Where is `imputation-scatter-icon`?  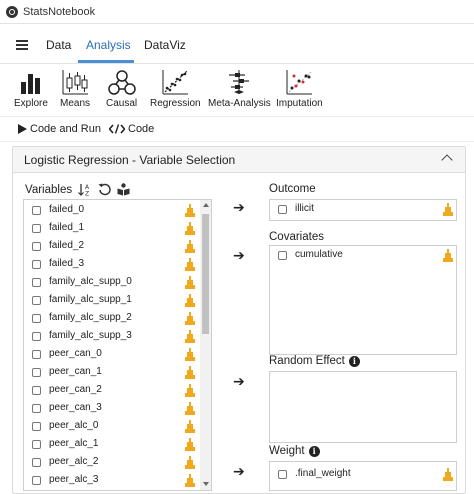
imputation-scatter-icon is located at coordinates (299, 82).